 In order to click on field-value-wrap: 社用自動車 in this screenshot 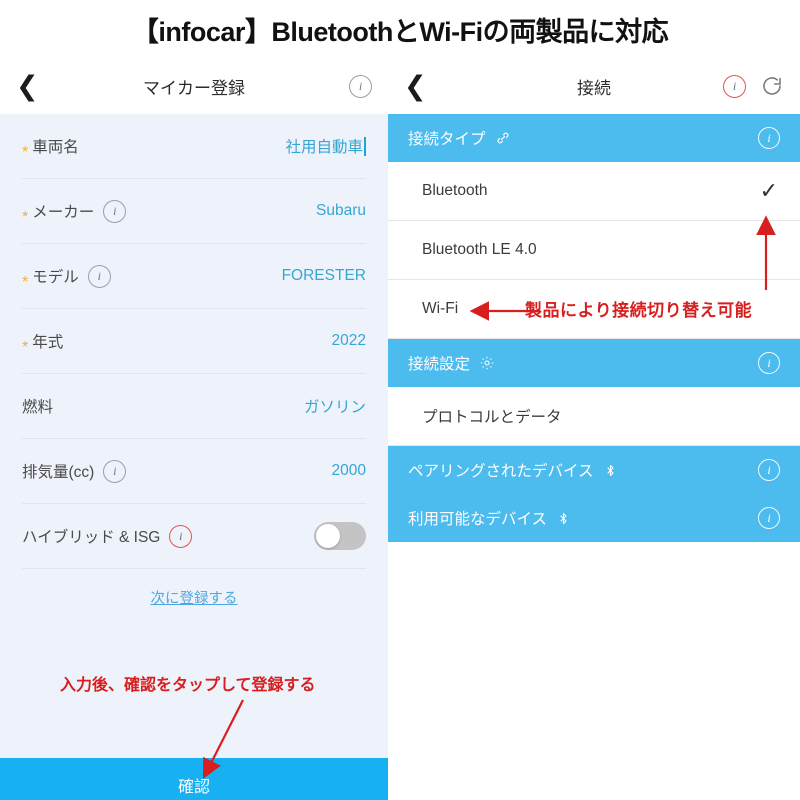, I will do `click(325, 146)`.